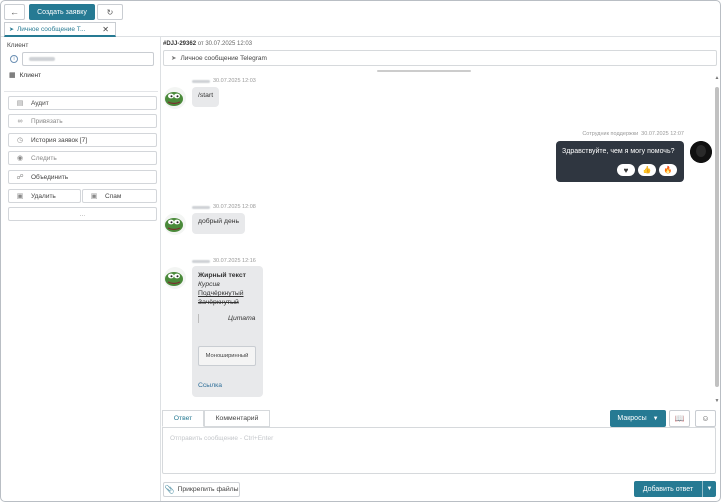 This screenshot has height=502, width=721. What do you see at coordinates (82, 103) in the screenshot?
I see `audit-button: ▤ Аудит` at bounding box center [82, 103].